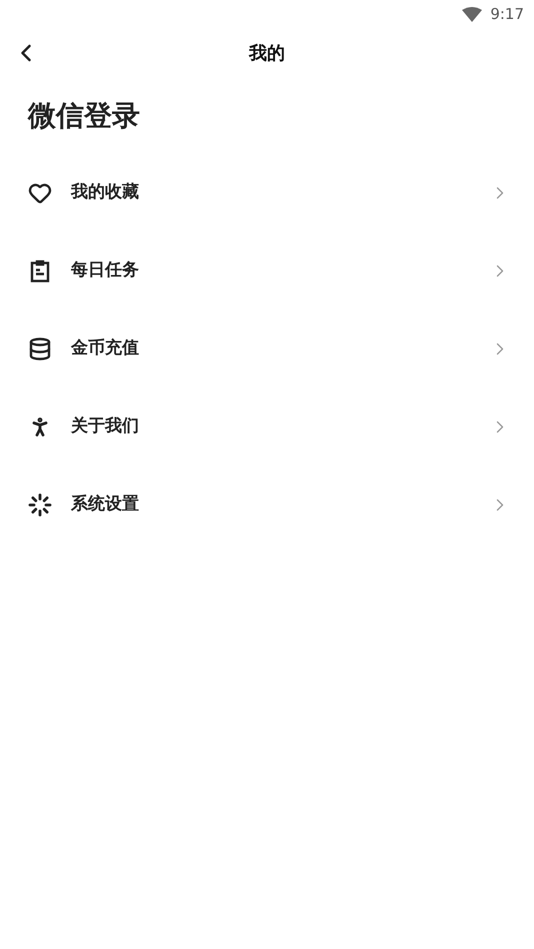 Image resolution: width=534 pixels, height=949 pixels. I want to click on menu-item: 每日任务, so click(267, 271).